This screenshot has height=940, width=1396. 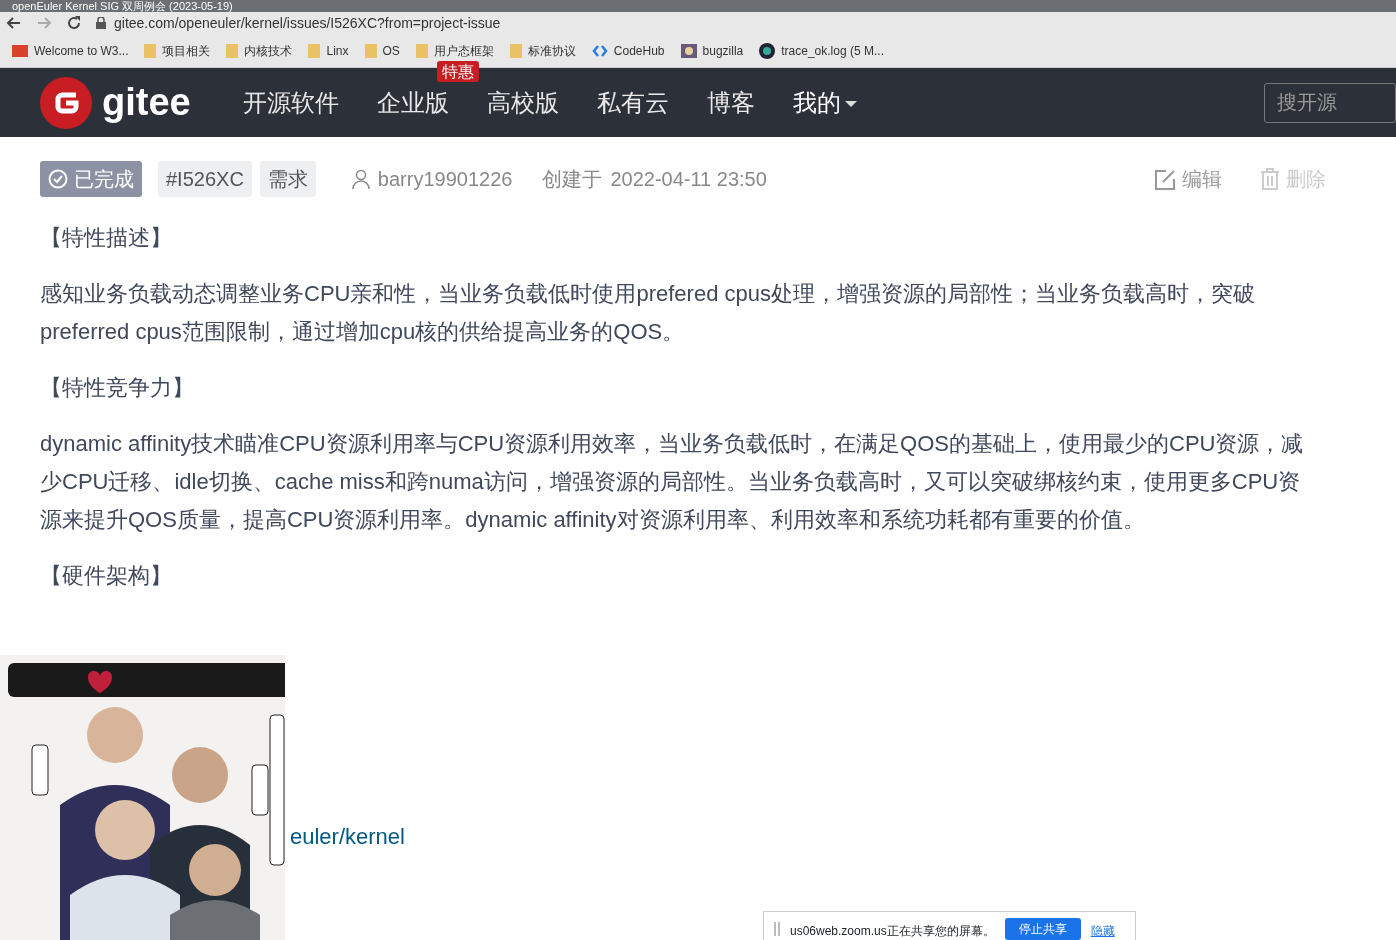 I want to click on image-icon, so click(x=688, y=50).